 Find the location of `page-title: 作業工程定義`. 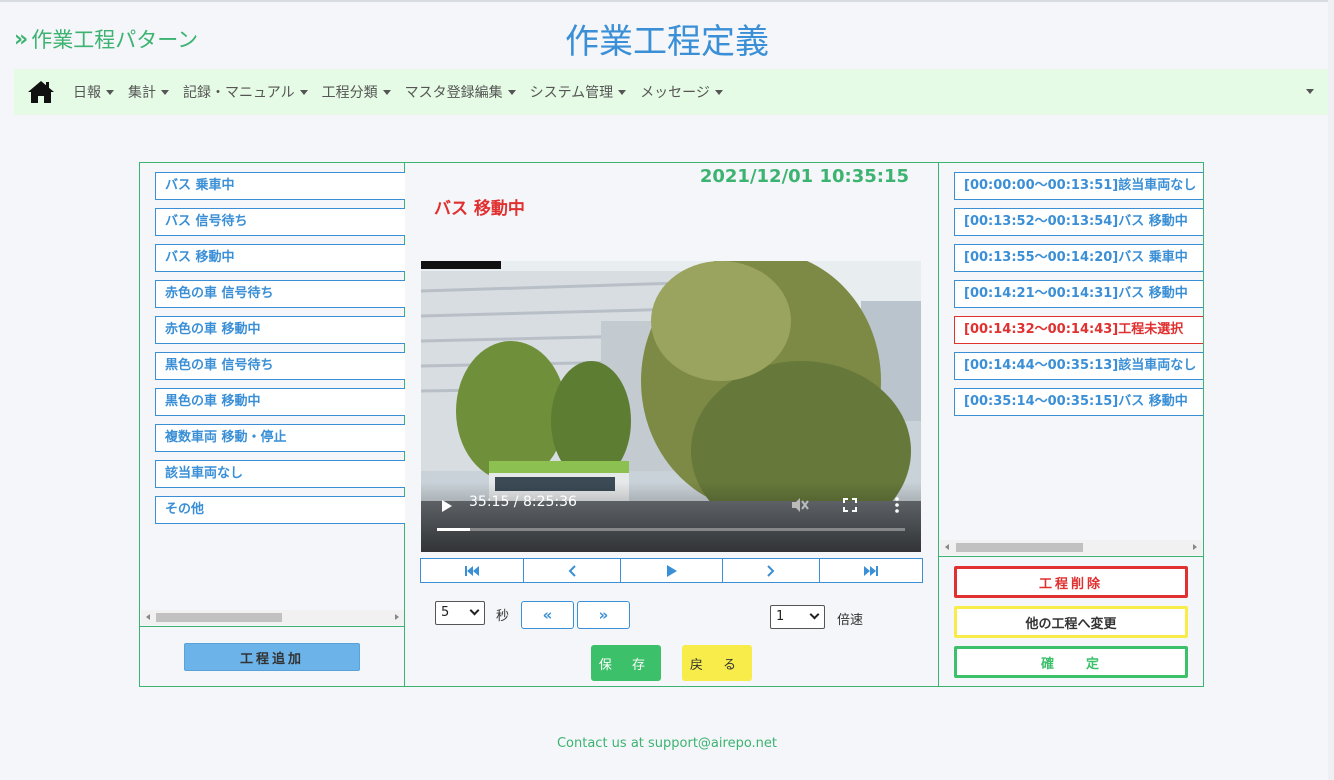

page-title: 作業工程定義 is located at coordinates (667, 42).